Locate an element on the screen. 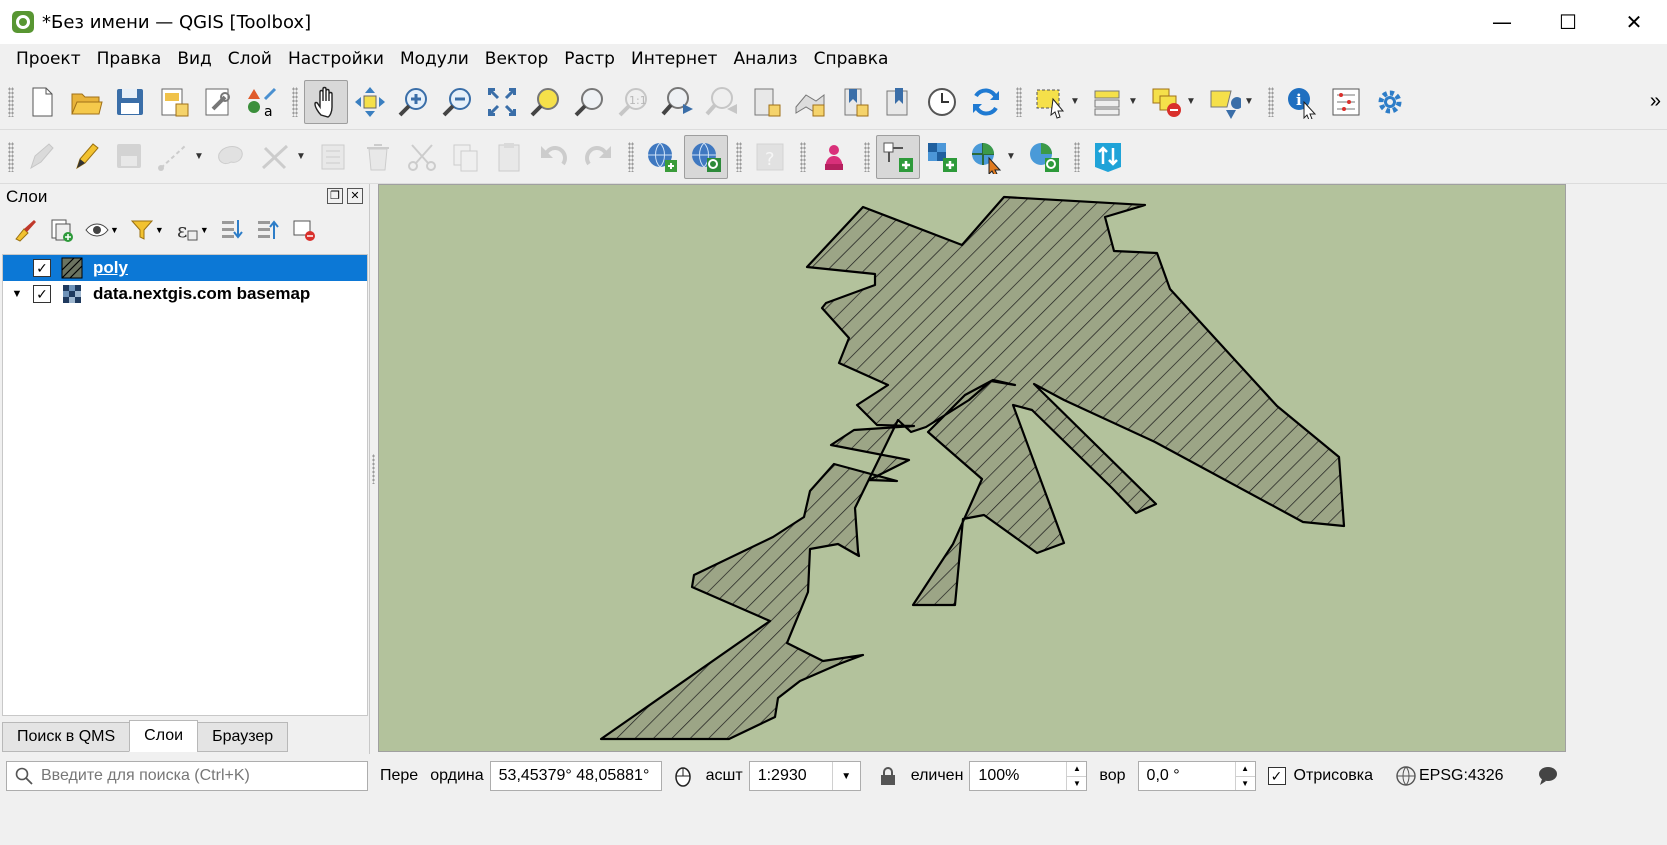 The width and height of the screenshot is (1667, 845). manage-visibility-icon is located at coordinates (97, 230).